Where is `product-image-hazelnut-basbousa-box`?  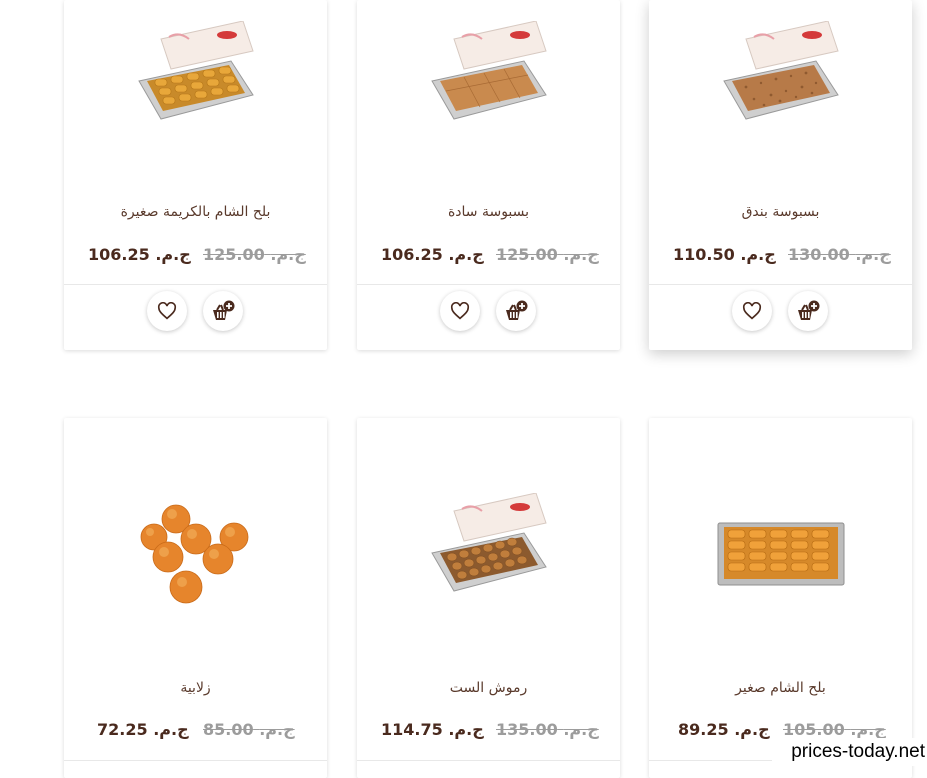
product-image-hazelnut-basbousa-box is located at coordinates (780, 75).